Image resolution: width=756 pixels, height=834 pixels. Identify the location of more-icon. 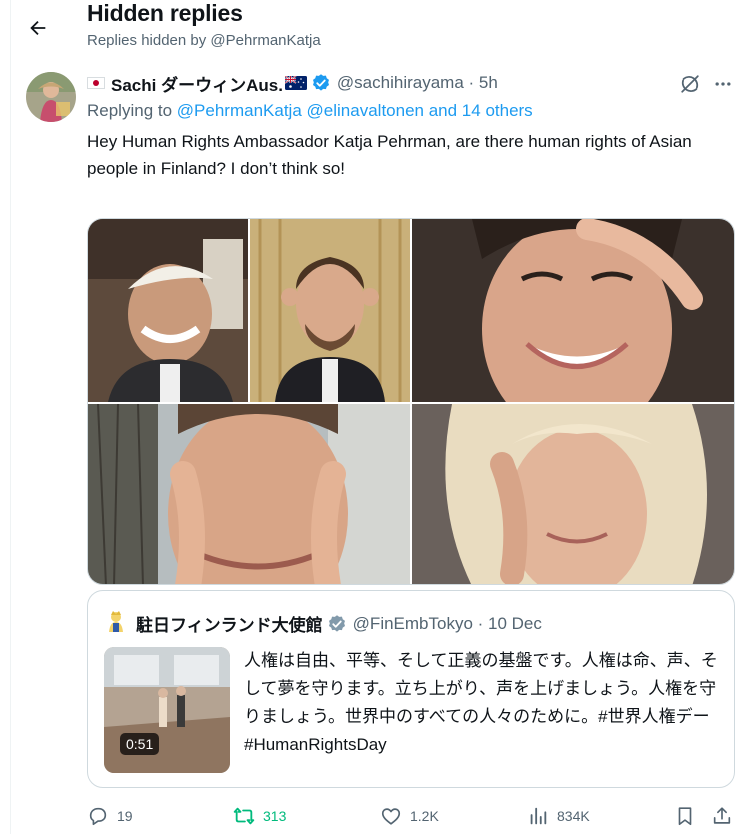
(723, 84).